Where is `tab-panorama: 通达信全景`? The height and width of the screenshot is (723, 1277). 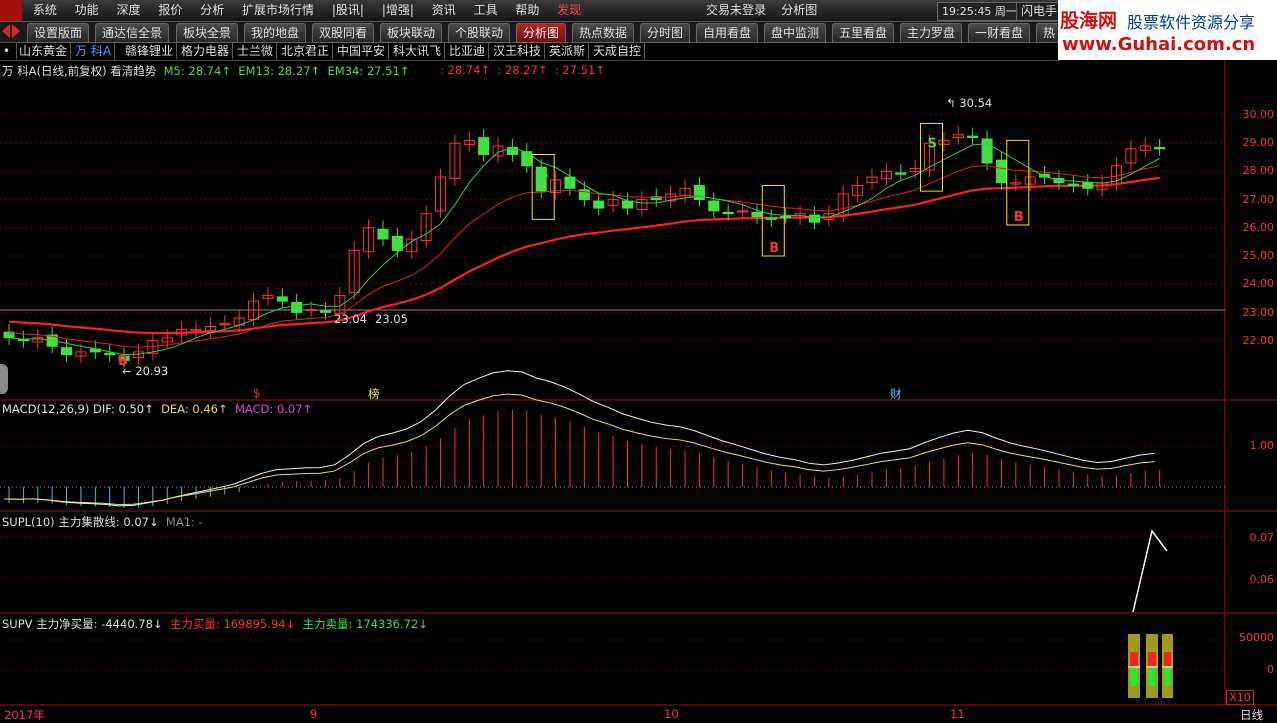 tab-panorama: 通达信全景 is located at coordinates (132, 33).